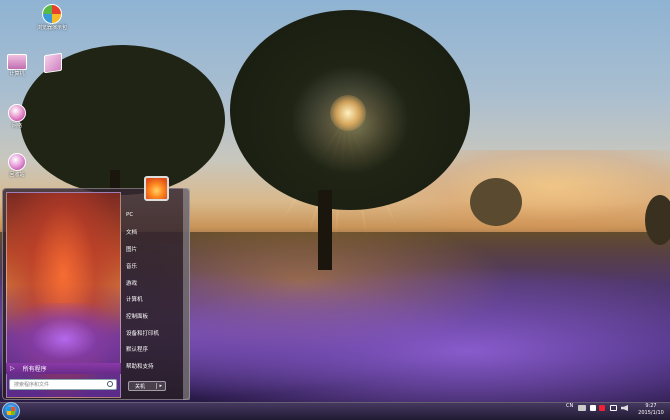  What do you see at coordinates (134, 299) in the screenshot?
I see `start-item-computer: 计算机` at bounding box center [134, 299].